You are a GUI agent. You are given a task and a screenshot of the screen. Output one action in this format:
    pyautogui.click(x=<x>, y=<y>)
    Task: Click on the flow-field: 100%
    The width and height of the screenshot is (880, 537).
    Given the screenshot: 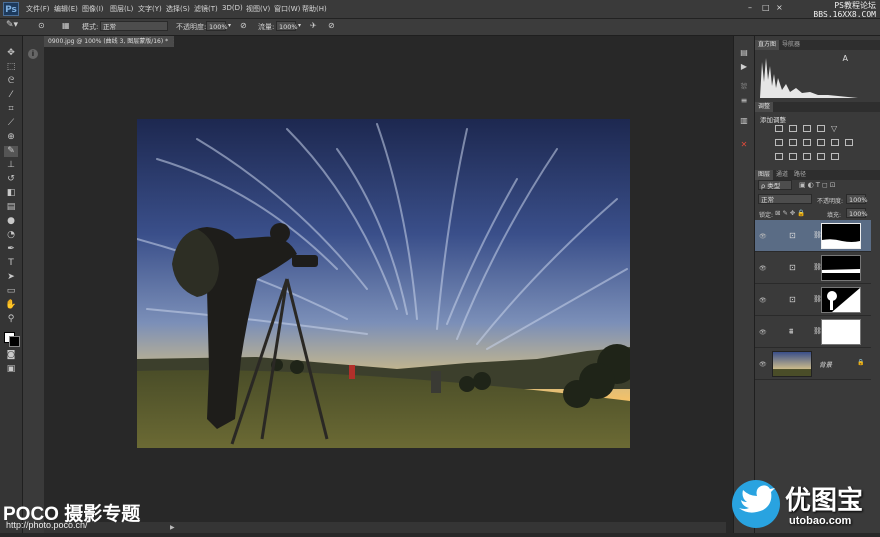 What is the action you would take?
    pyautogui.click(x=287, y=26)
    